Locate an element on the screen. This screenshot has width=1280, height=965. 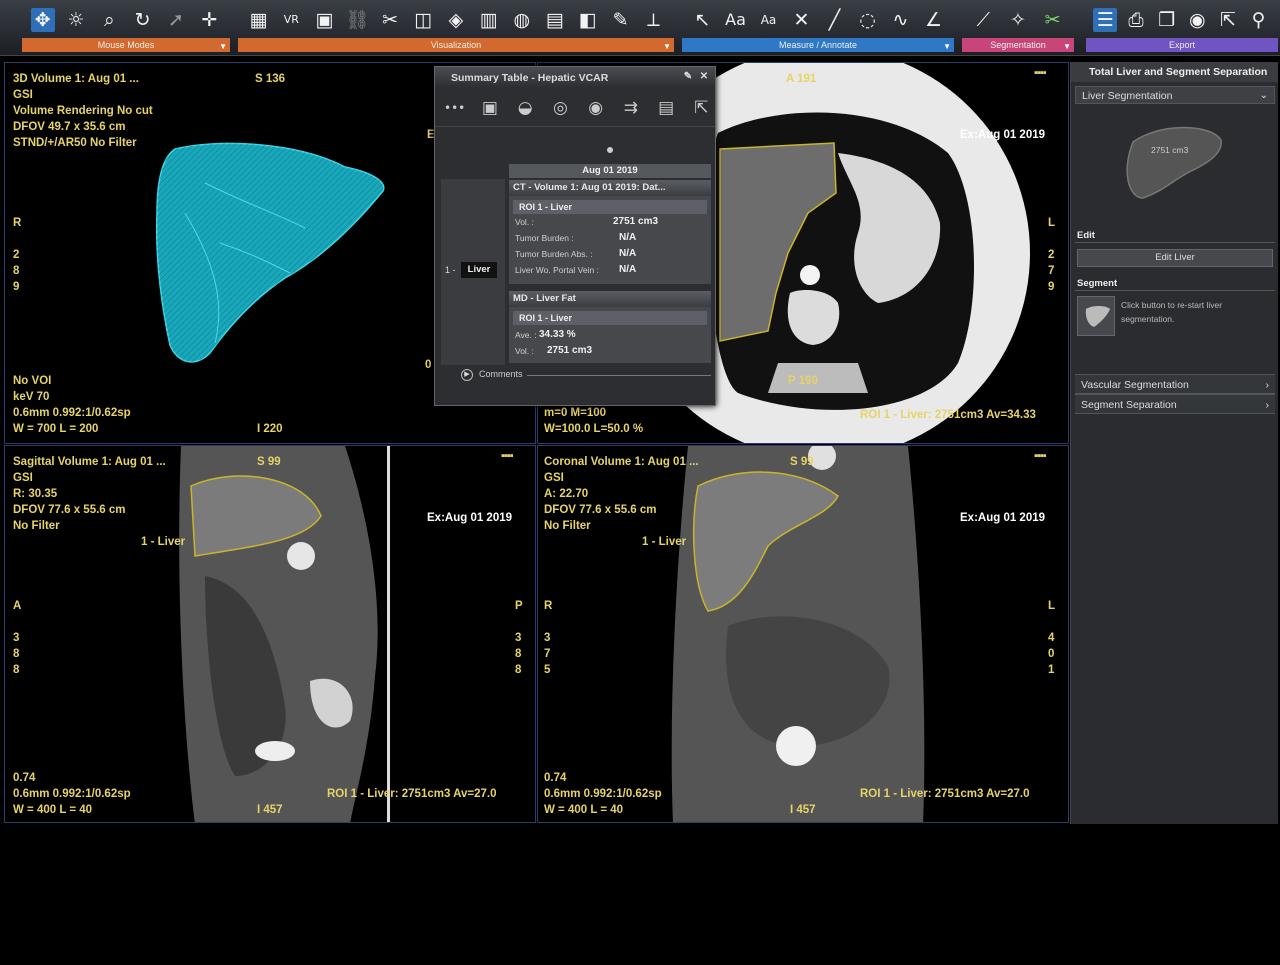
brush-icon: ✎ is located at coordinates (621, 20).